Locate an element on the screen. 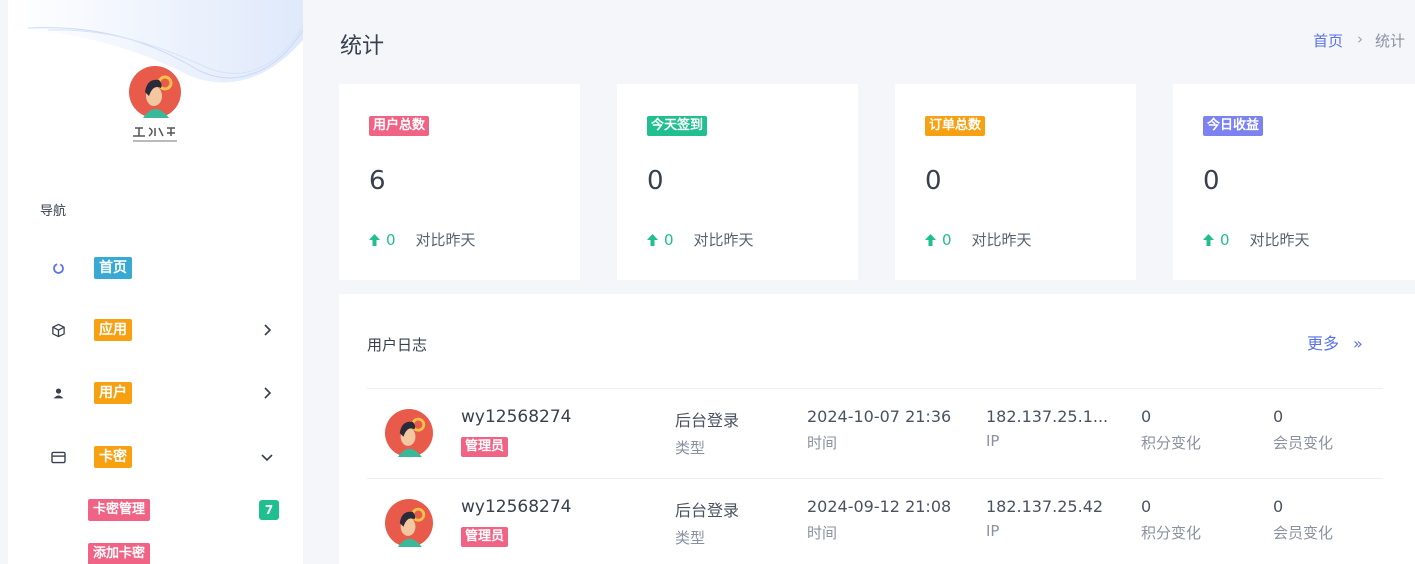 The width and height of the screenshot is (1415, 564). panel-title: 用户日志 is located at coordinates (397, 345).